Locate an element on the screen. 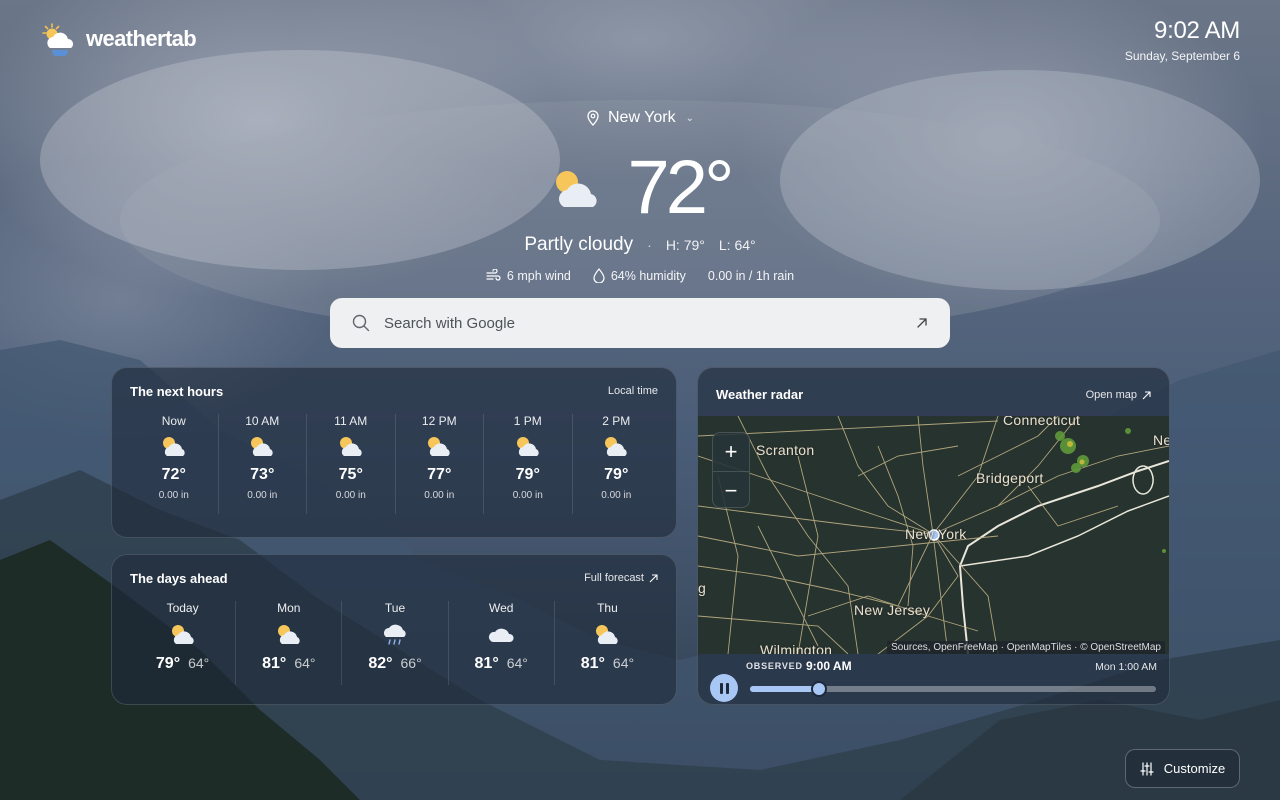 The image size is (1280, 800). zoom-controls: + − is located at coordinates (731, 470).